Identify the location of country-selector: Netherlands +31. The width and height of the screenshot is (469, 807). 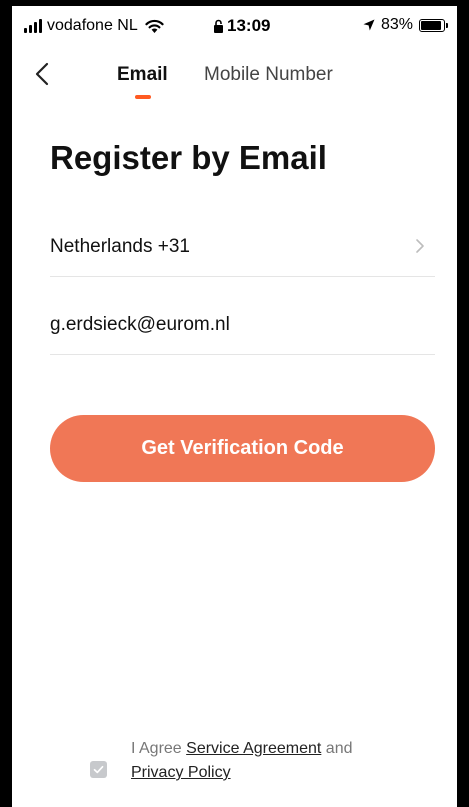
(242, 245).